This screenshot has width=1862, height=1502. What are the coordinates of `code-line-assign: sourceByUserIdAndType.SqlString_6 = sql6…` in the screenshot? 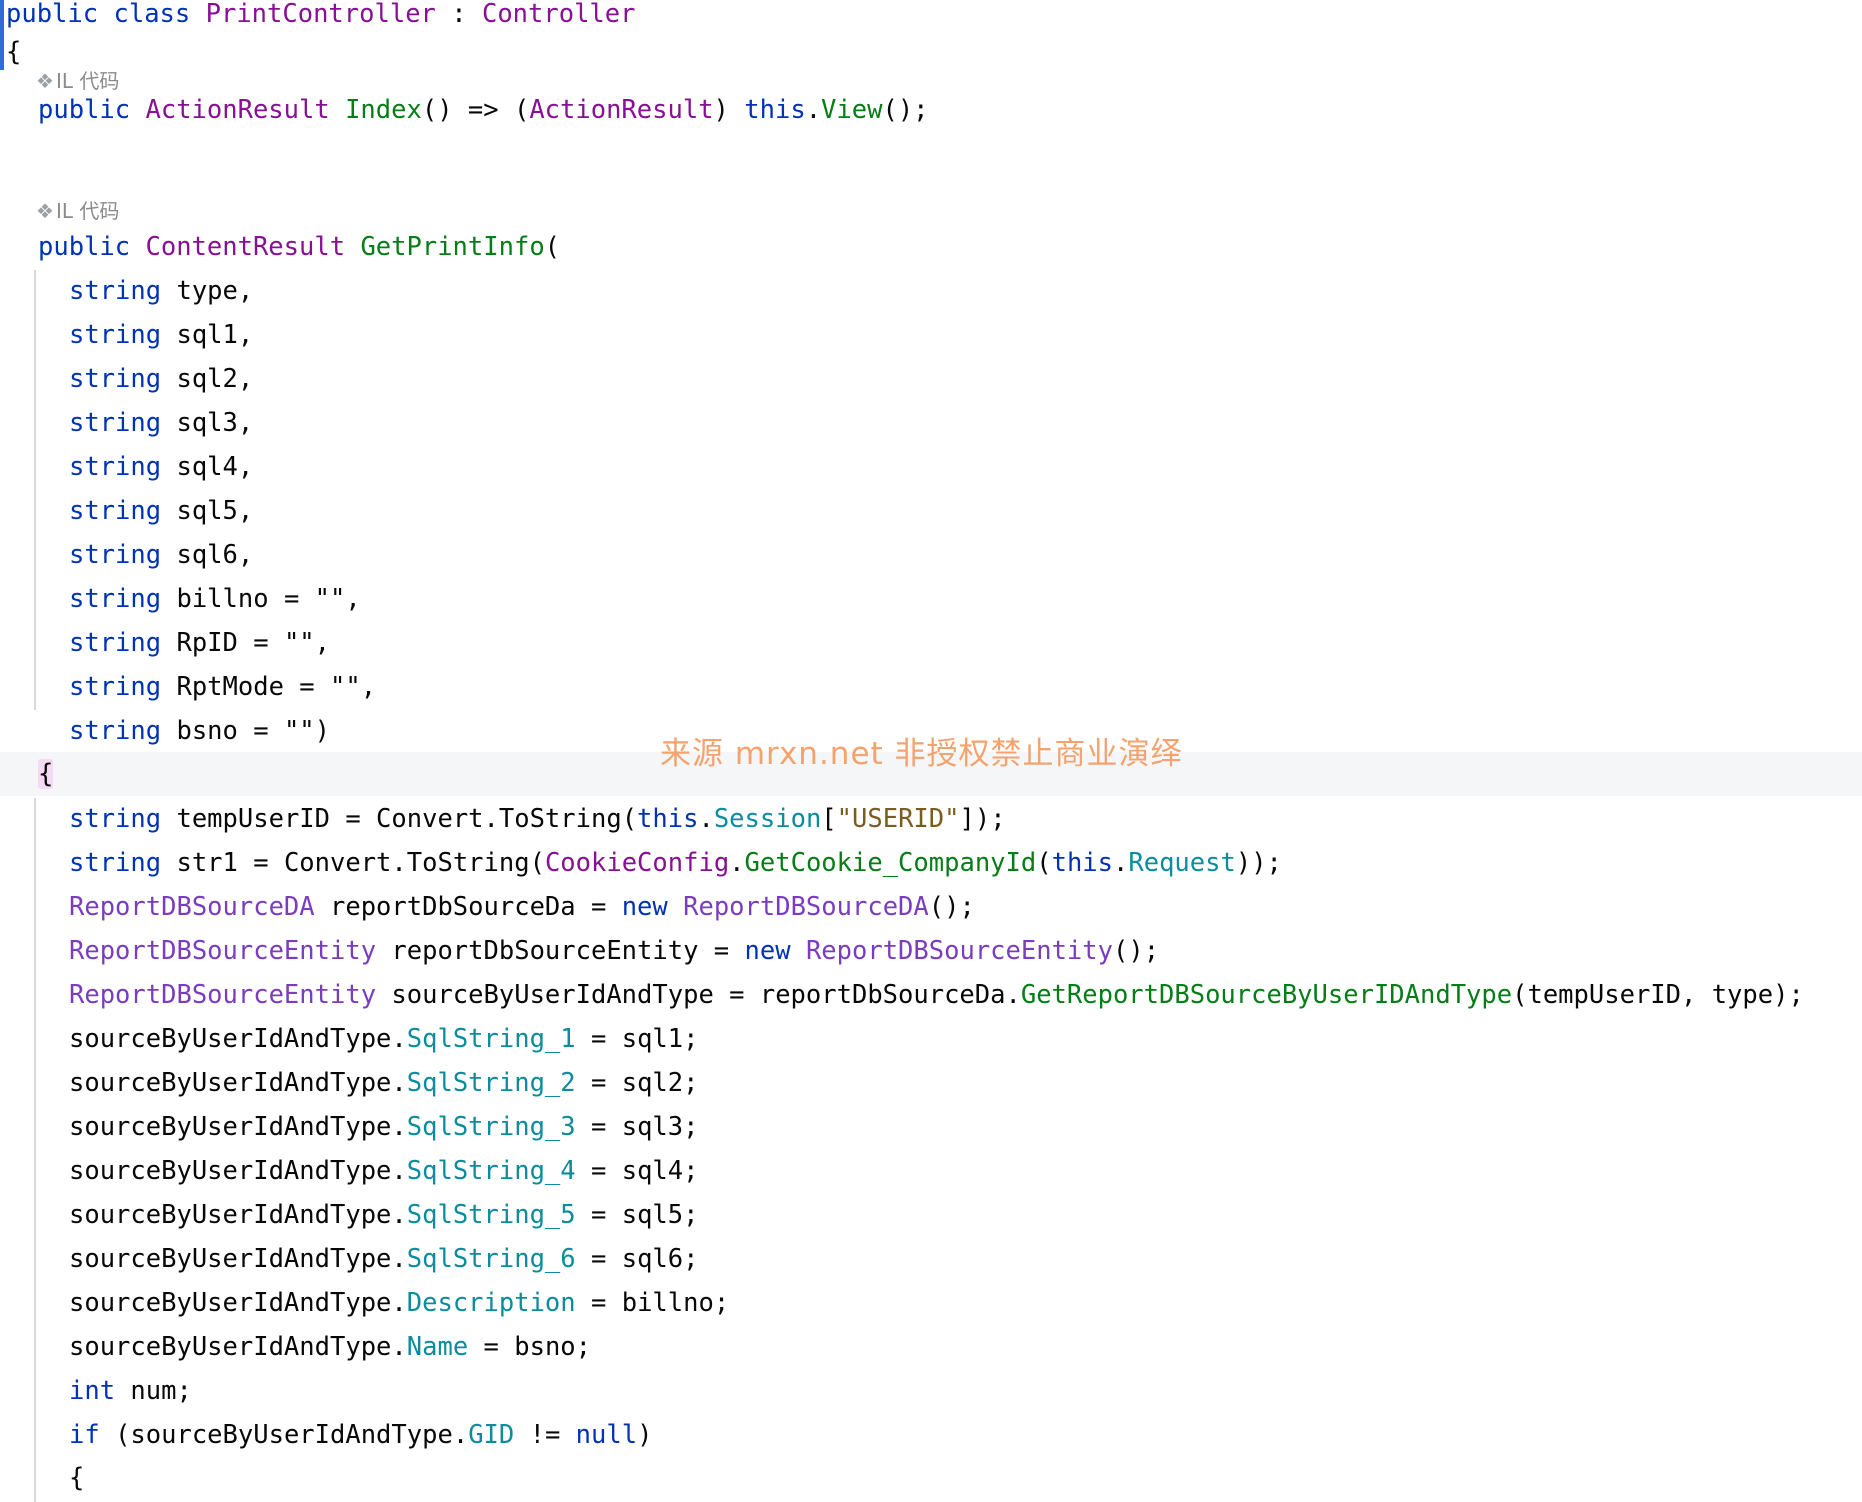 It's located at (384, 1259).